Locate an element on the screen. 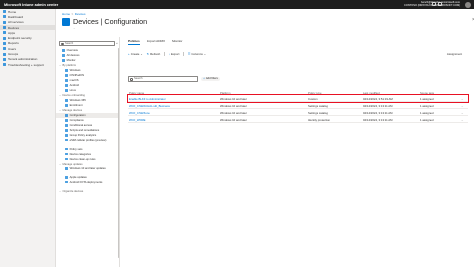 This screenshot has height=267, width=474. menu-item-label: Android FOTA deployments is located at coordinates (86, 182).